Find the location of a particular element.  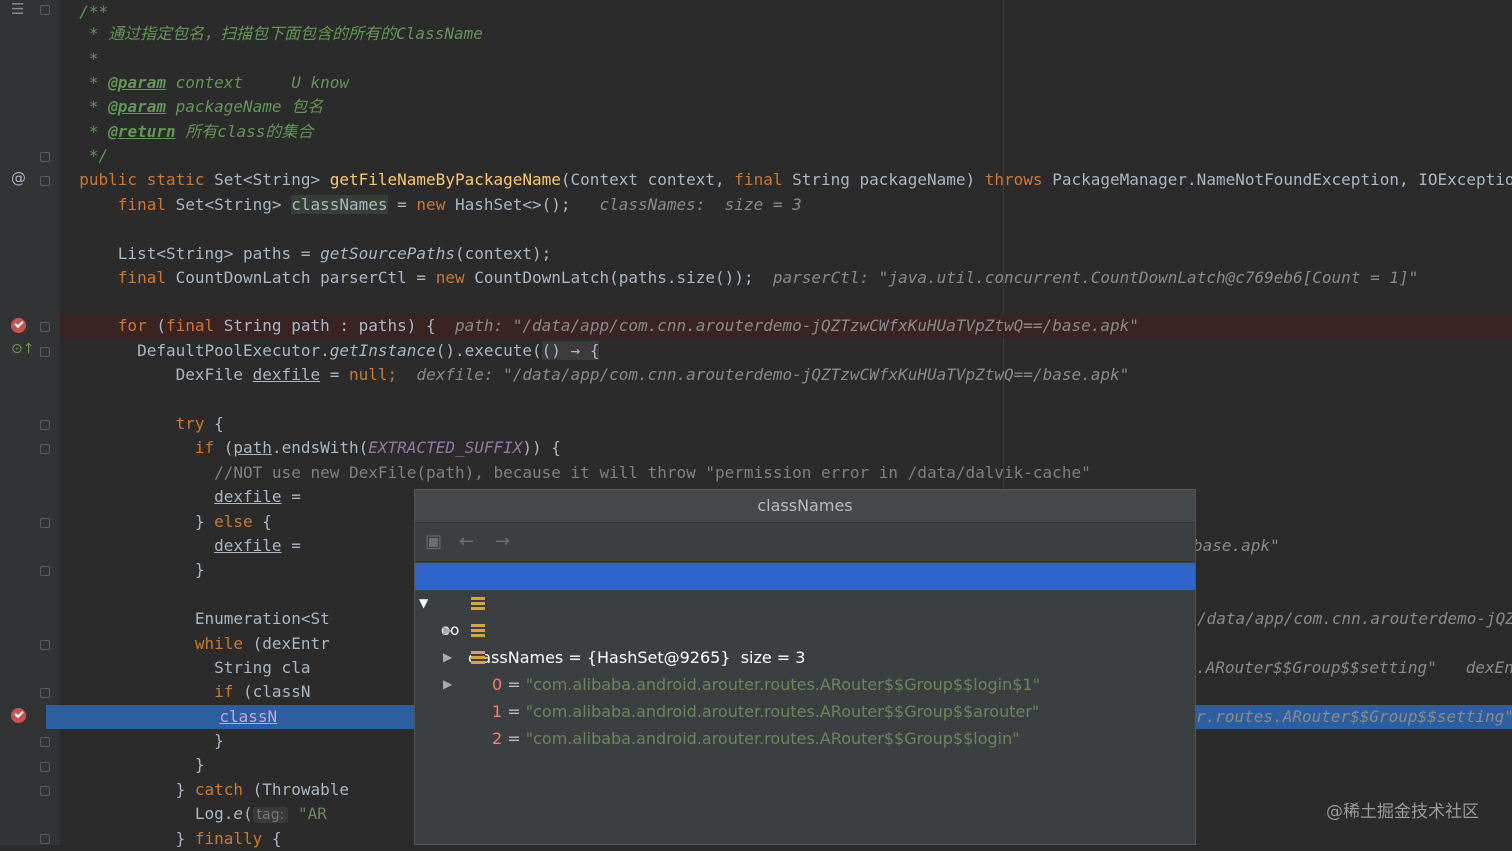

expand-triangle-icon: ▶ is located at coordinates (447, 684).